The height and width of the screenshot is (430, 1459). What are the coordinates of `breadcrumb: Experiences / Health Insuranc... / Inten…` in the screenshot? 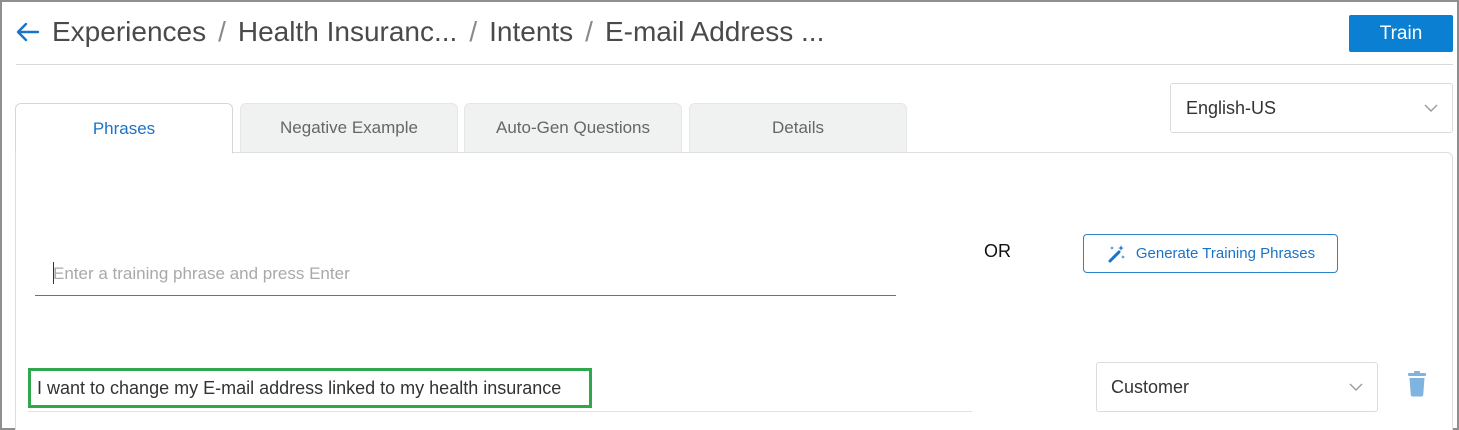 It's located at (438, 32).